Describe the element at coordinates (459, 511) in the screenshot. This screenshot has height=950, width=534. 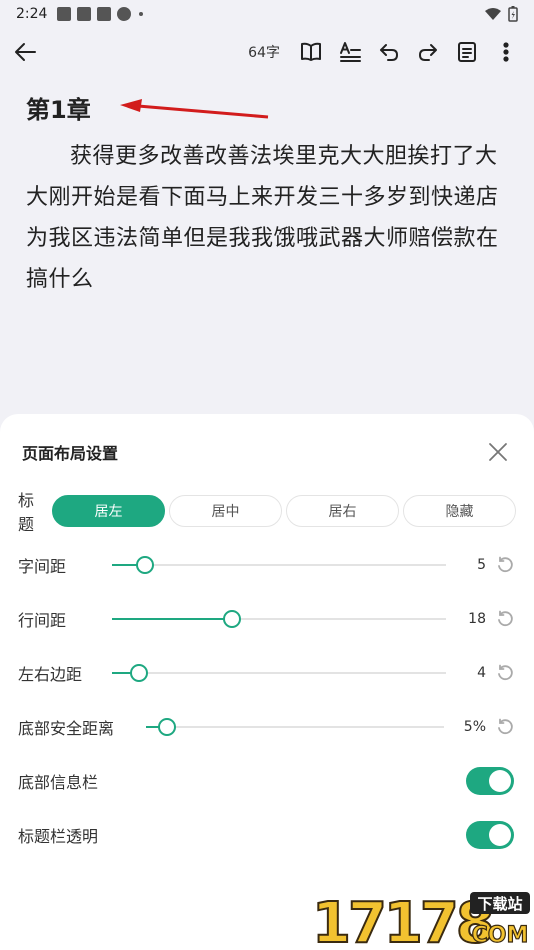
I see `title-hide-option: 隐藏` at that location.